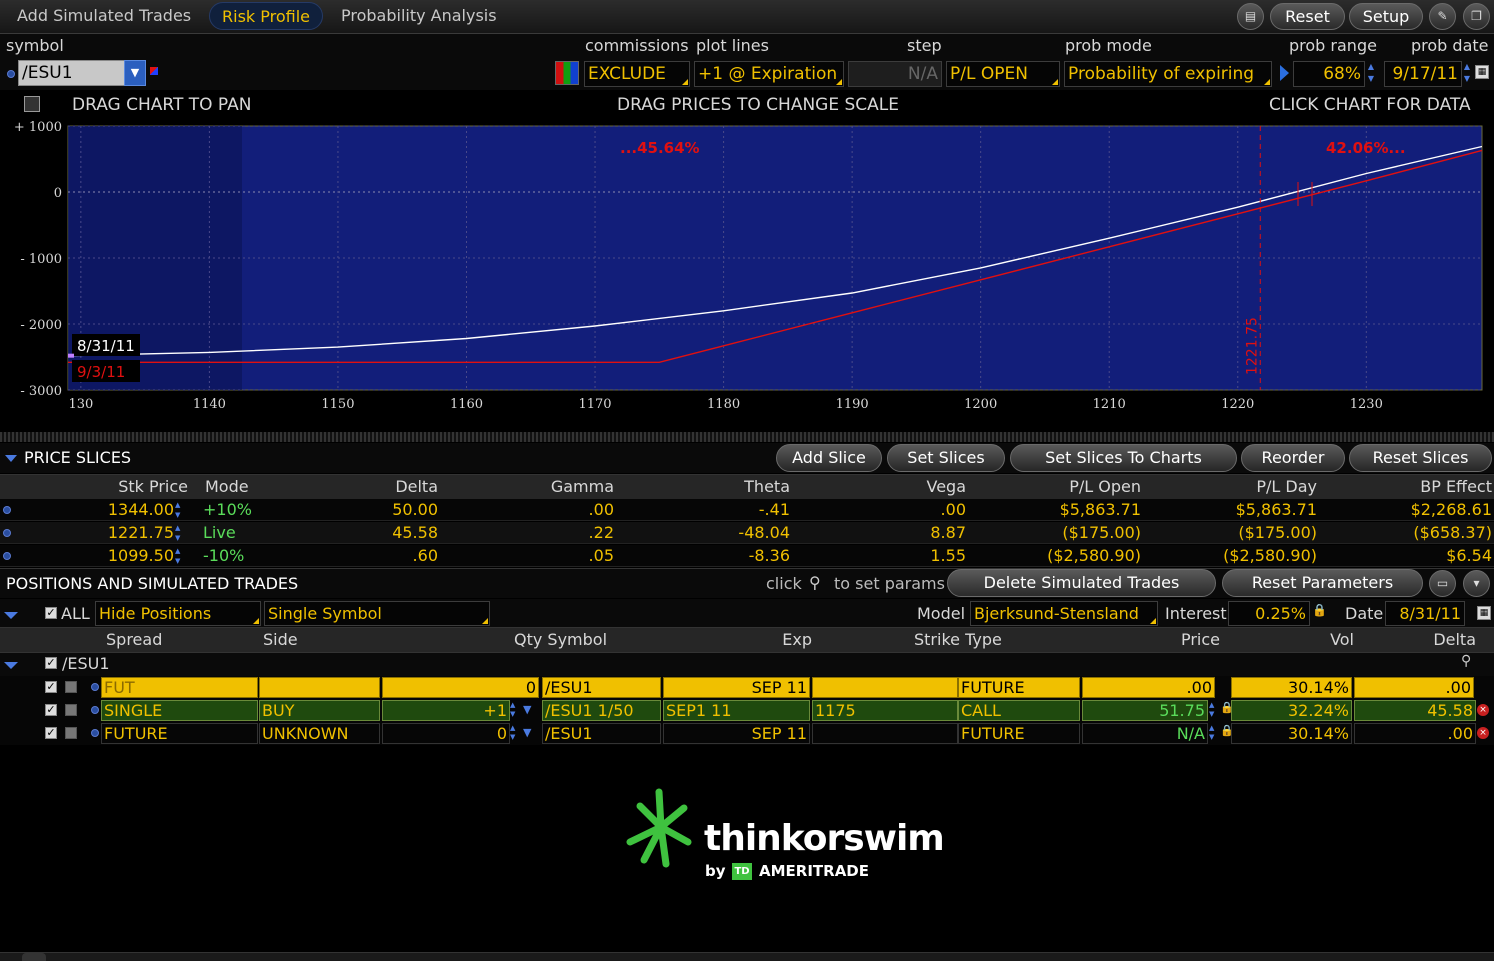 Image resolution: width=1494 pixels, height=961 pixels. I want to click on col-theta: Theta, so click(767, 486).